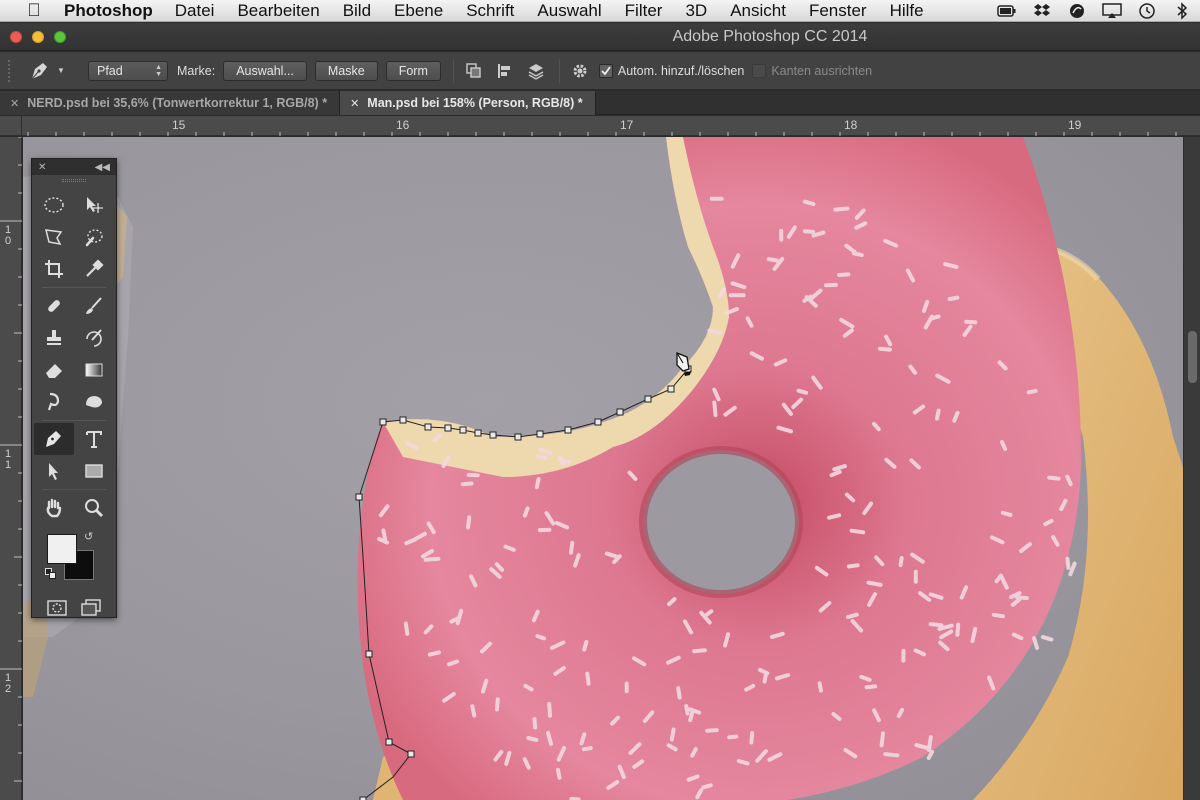 This screenshot has height=800, width=1200. Describe the element at coordinates (413, 70) in the screenshot. I see `shape-button: Form` at that location.